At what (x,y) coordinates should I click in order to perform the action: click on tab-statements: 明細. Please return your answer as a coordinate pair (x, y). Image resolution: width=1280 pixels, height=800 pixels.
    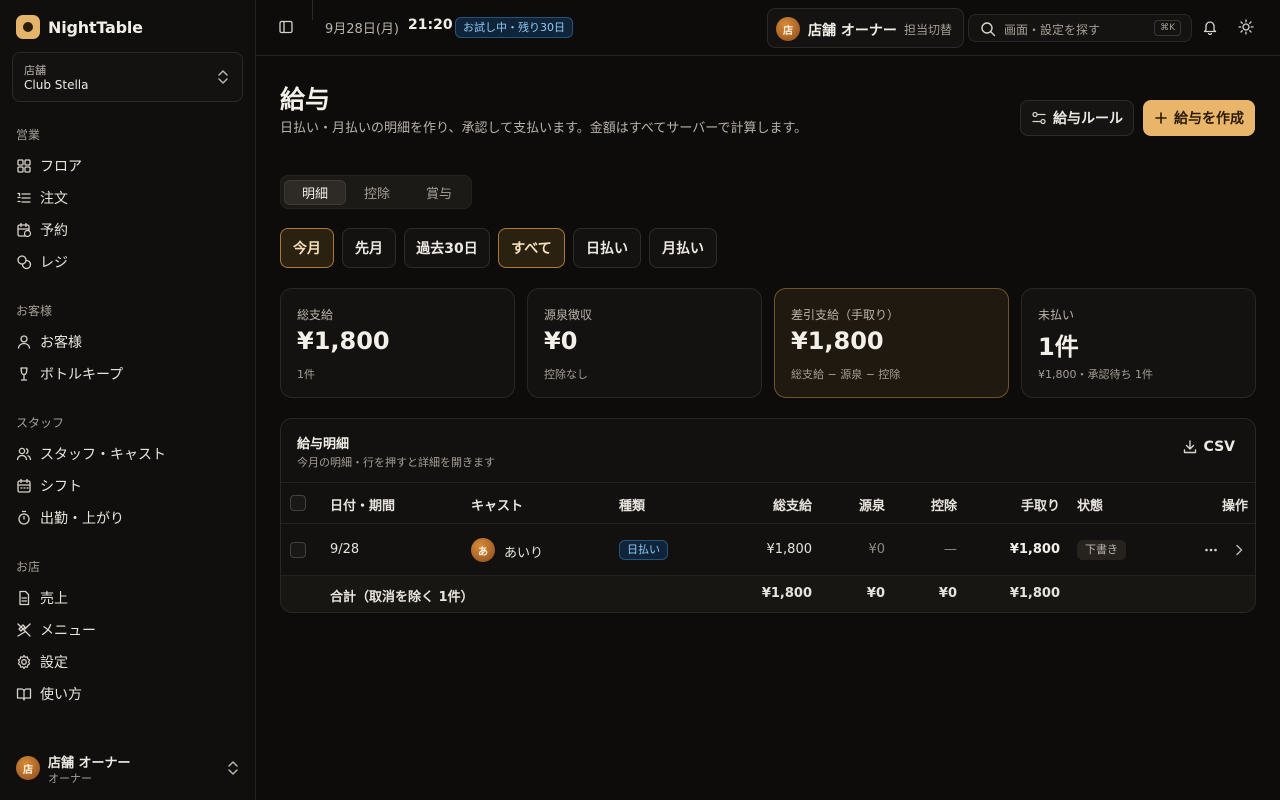
    Looking at the image, I should click on (315, 192).